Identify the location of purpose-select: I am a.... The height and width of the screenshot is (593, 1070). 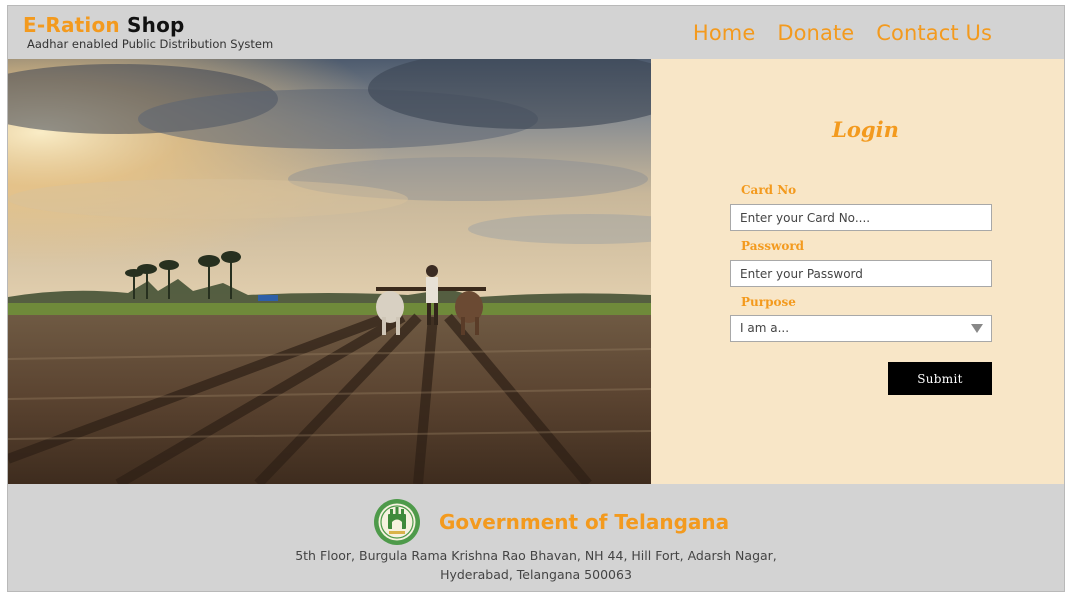
(861, 328).